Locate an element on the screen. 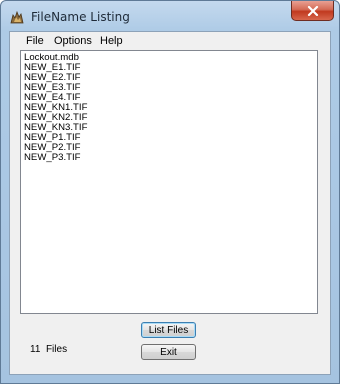 Image resolution: width=340 pixels, height=384 pixels. file-count: 11 Files is located at coordinates (48, 349).